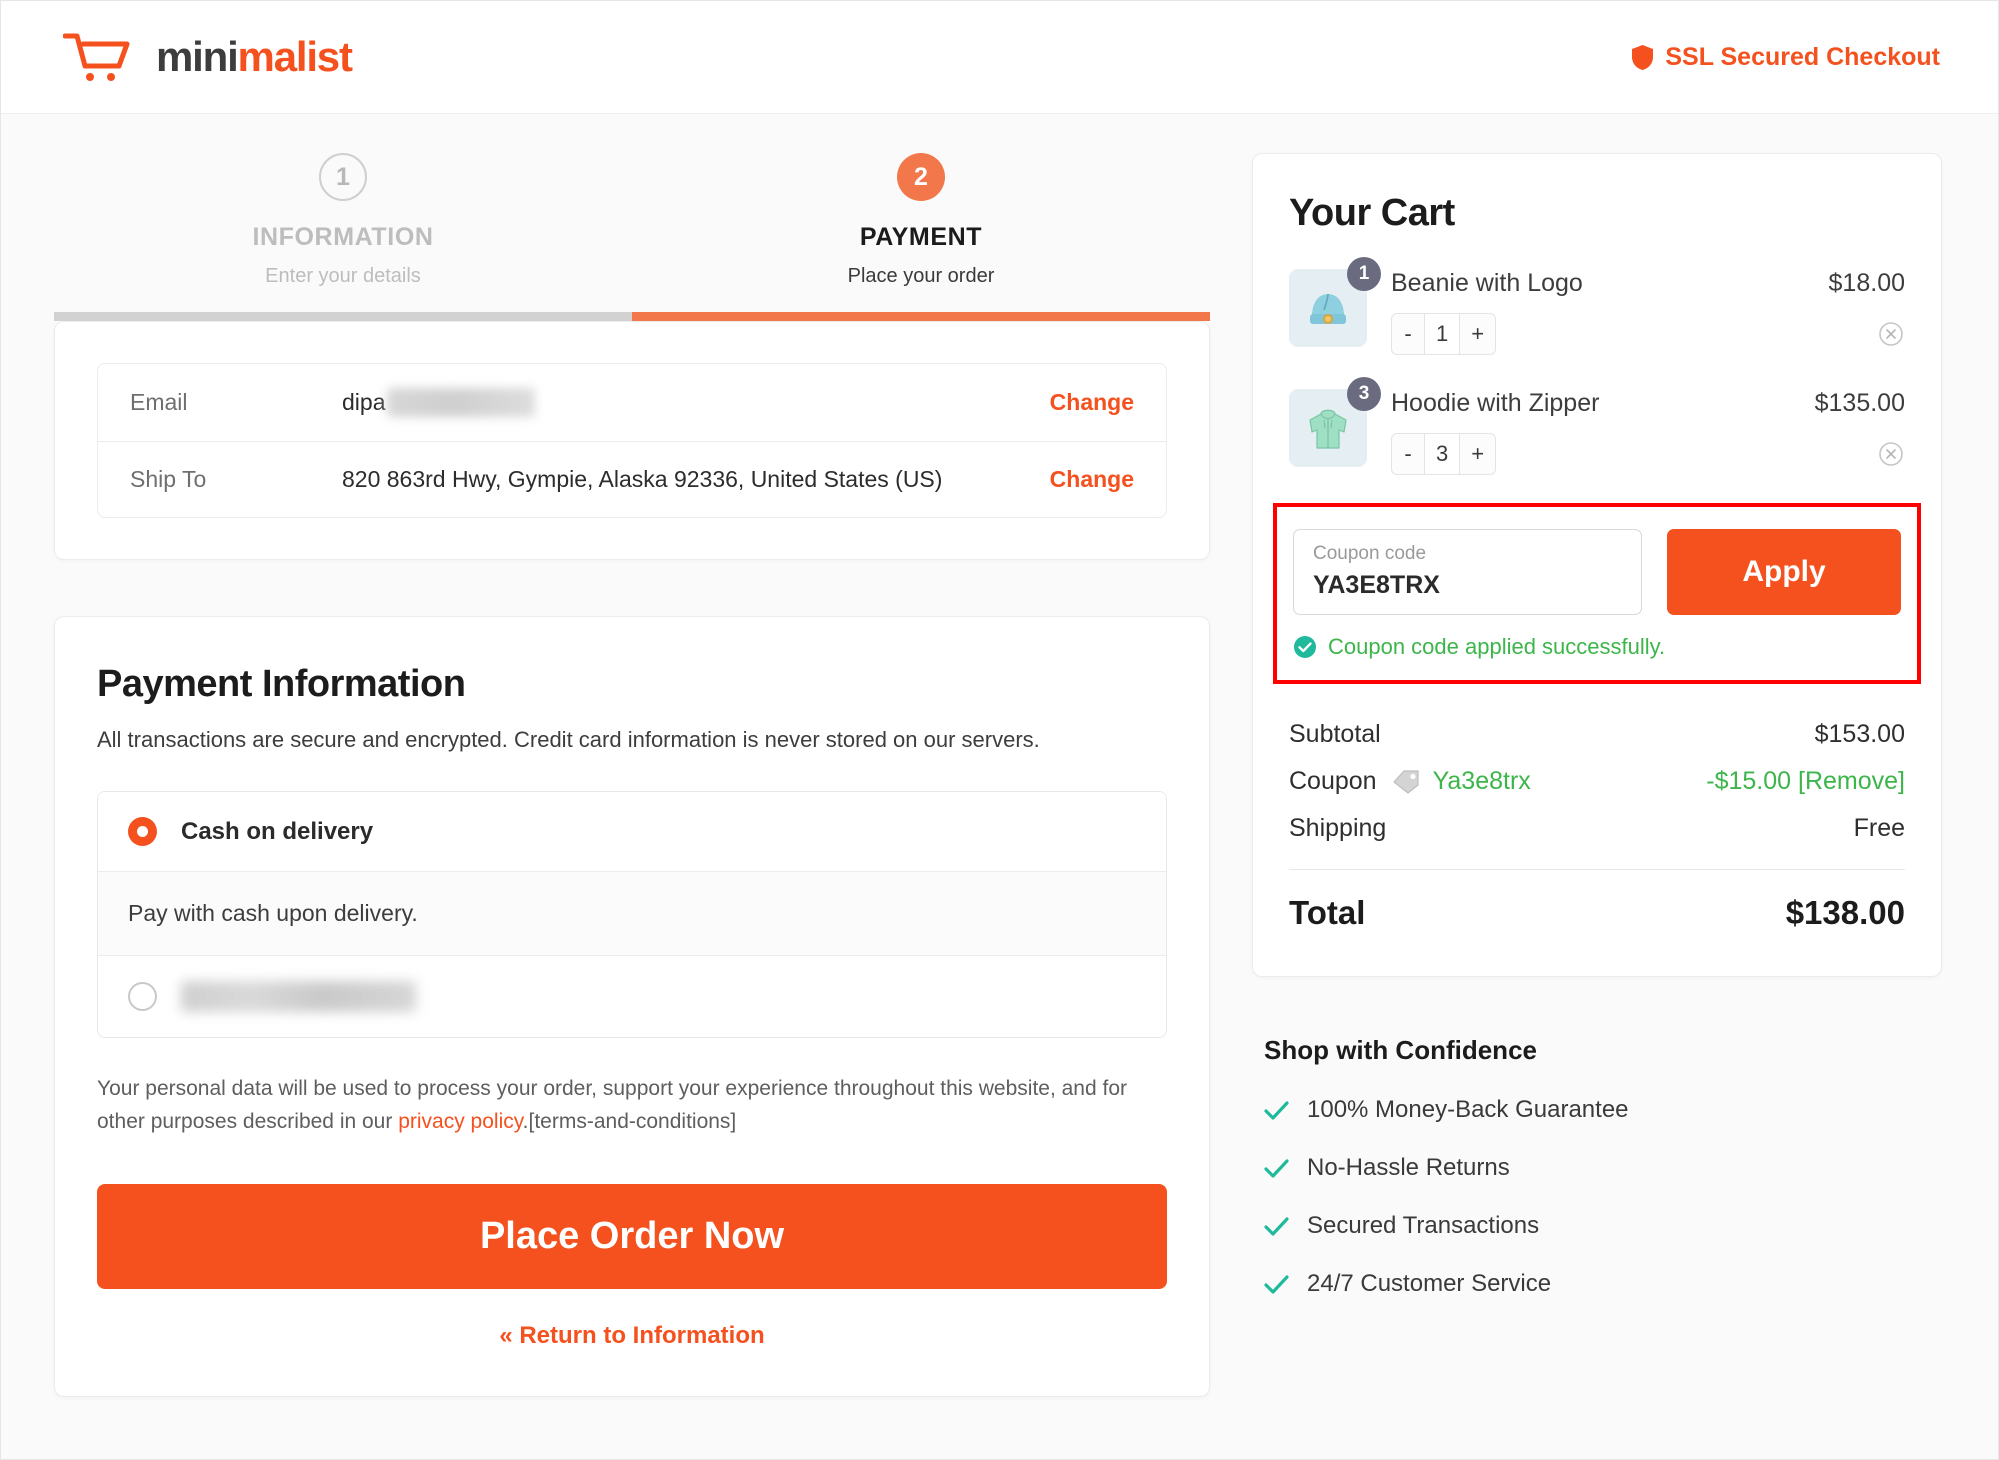 This screenshot has width=1999, height=1460. I want to click on shipping-row: Shipping Free, so click(1597, 828).